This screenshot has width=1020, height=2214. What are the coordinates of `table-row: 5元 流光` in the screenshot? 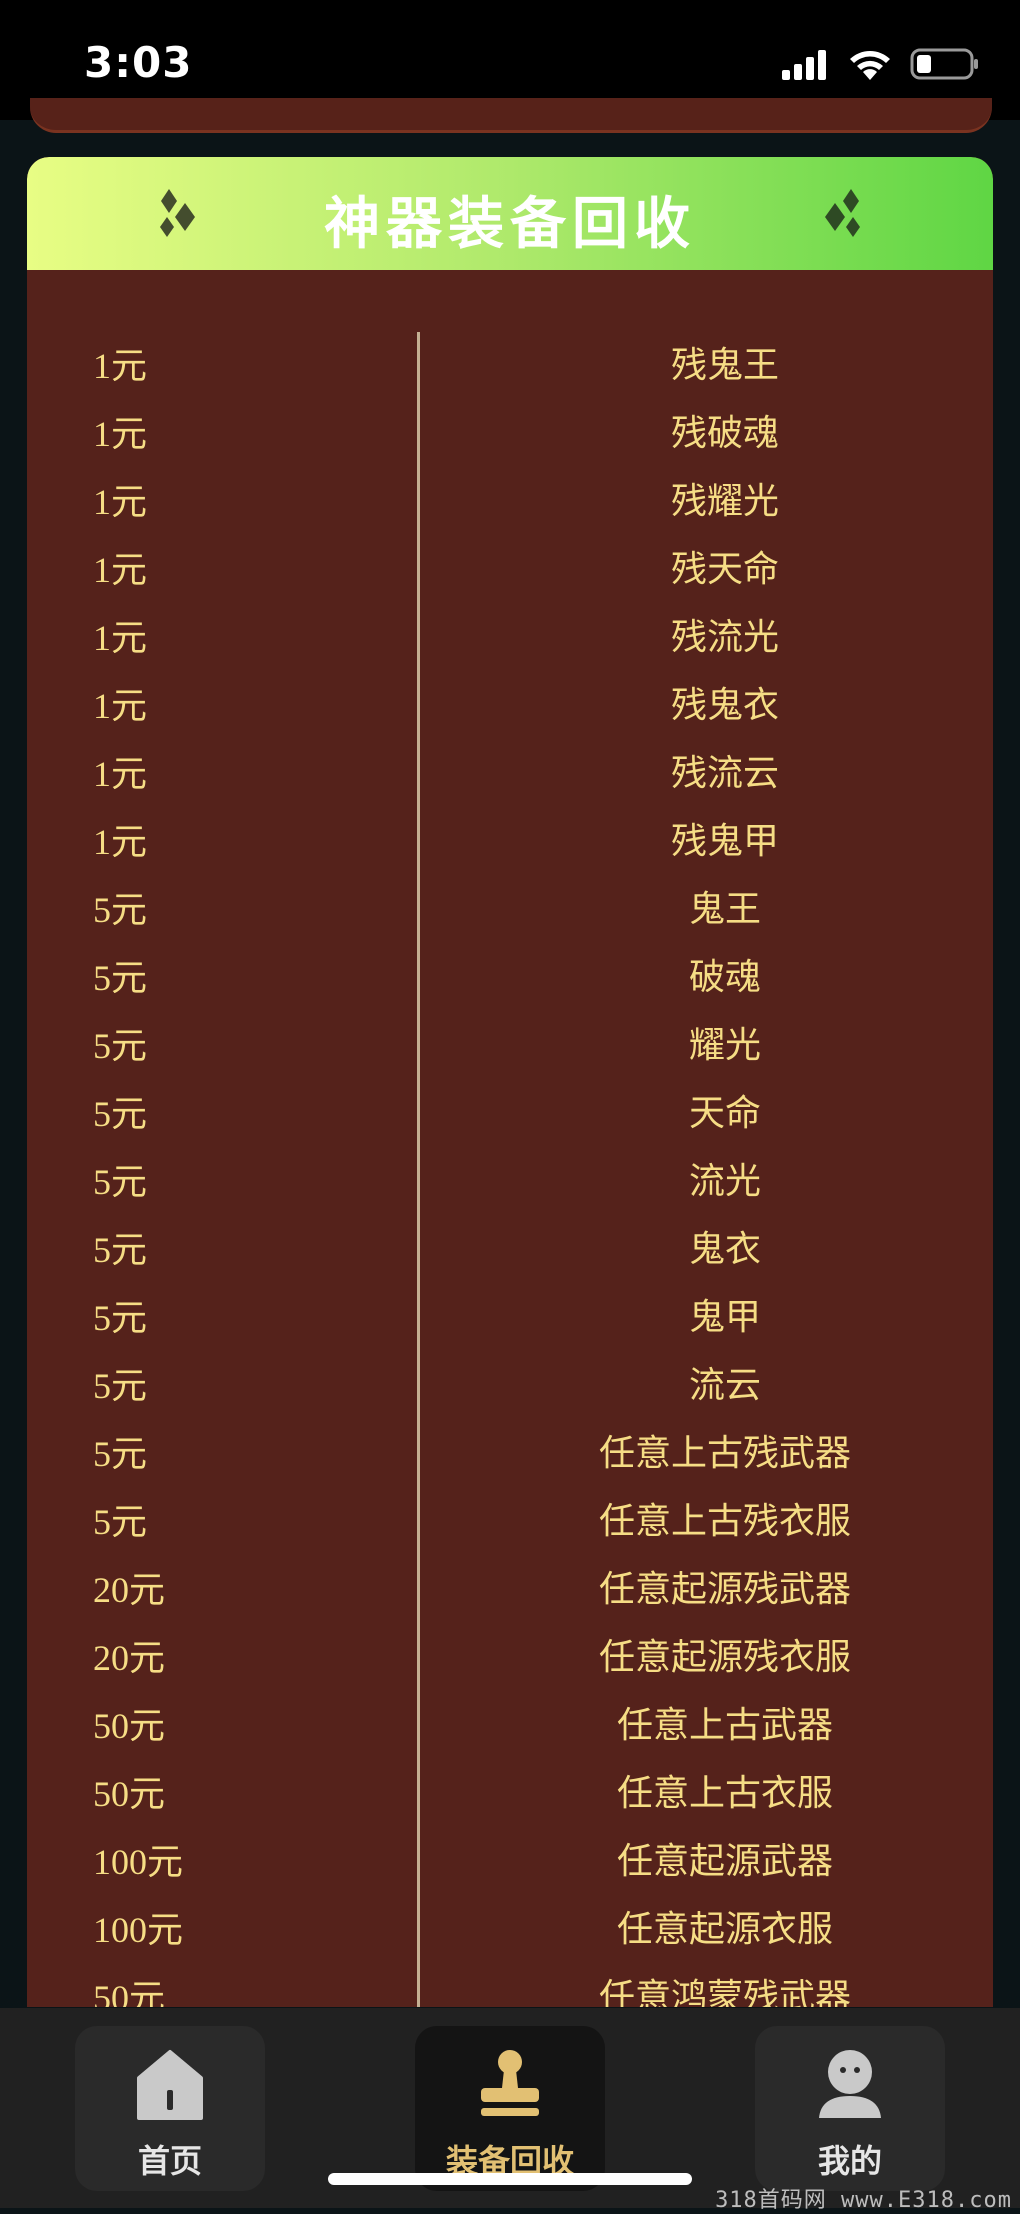 It's located at (510, 1182).